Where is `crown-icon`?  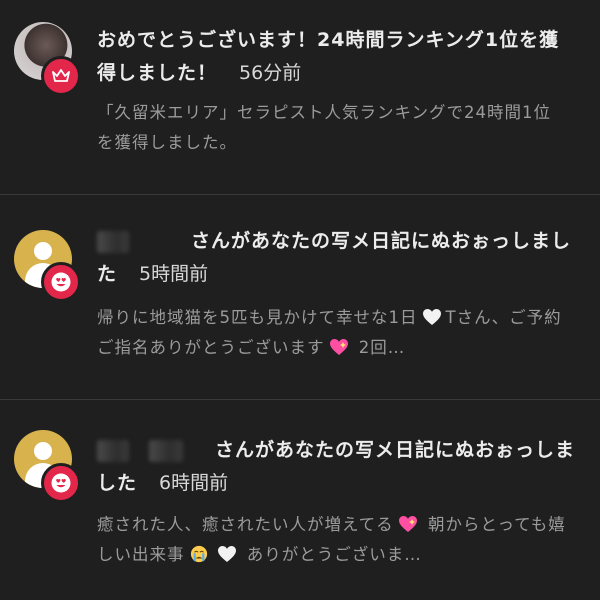 crown-icon is located at coordinates (61, 75).